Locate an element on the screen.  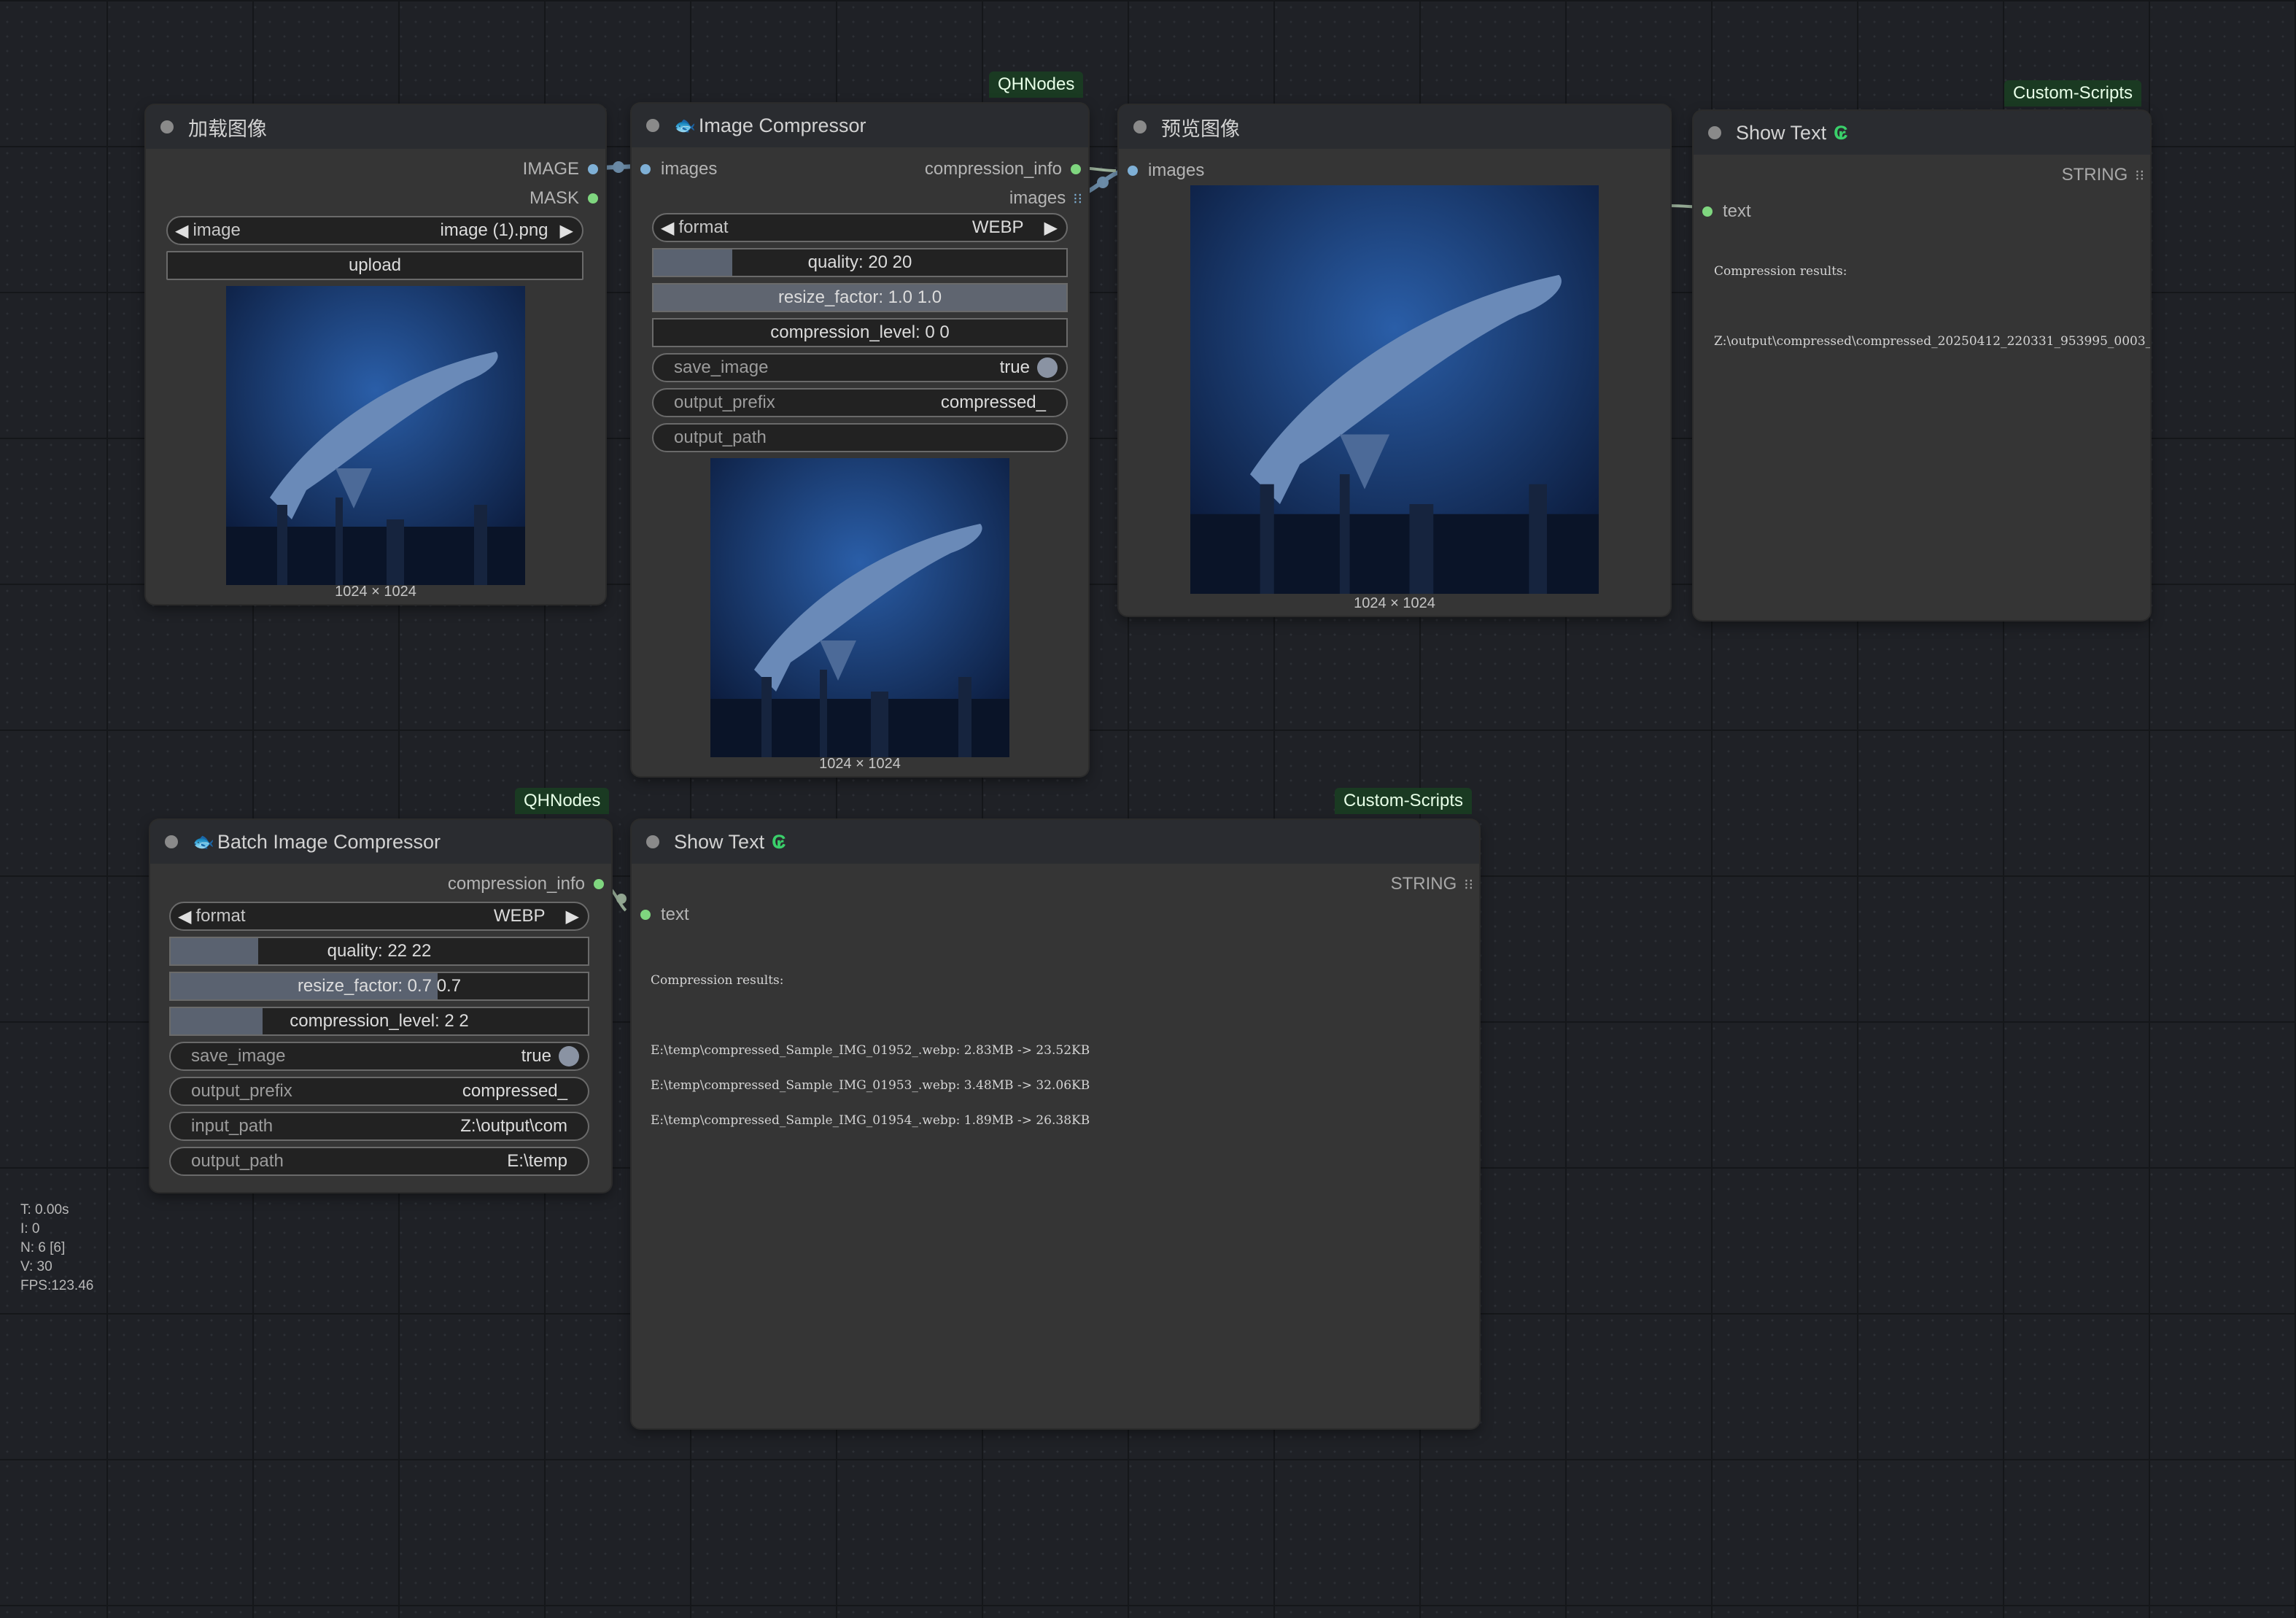
resize-factor-slider: resize_factor: 0.7 0.7 is located at coordinates (379, 986).